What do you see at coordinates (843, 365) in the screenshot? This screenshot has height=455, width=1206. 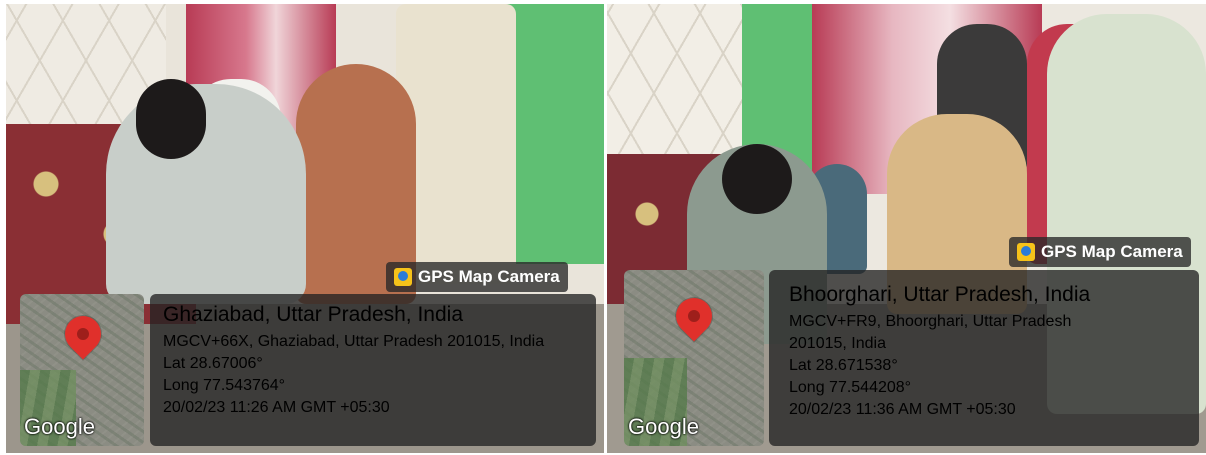 I see `latitude: Lat 28.671538°` at bounding box center [843, 365].